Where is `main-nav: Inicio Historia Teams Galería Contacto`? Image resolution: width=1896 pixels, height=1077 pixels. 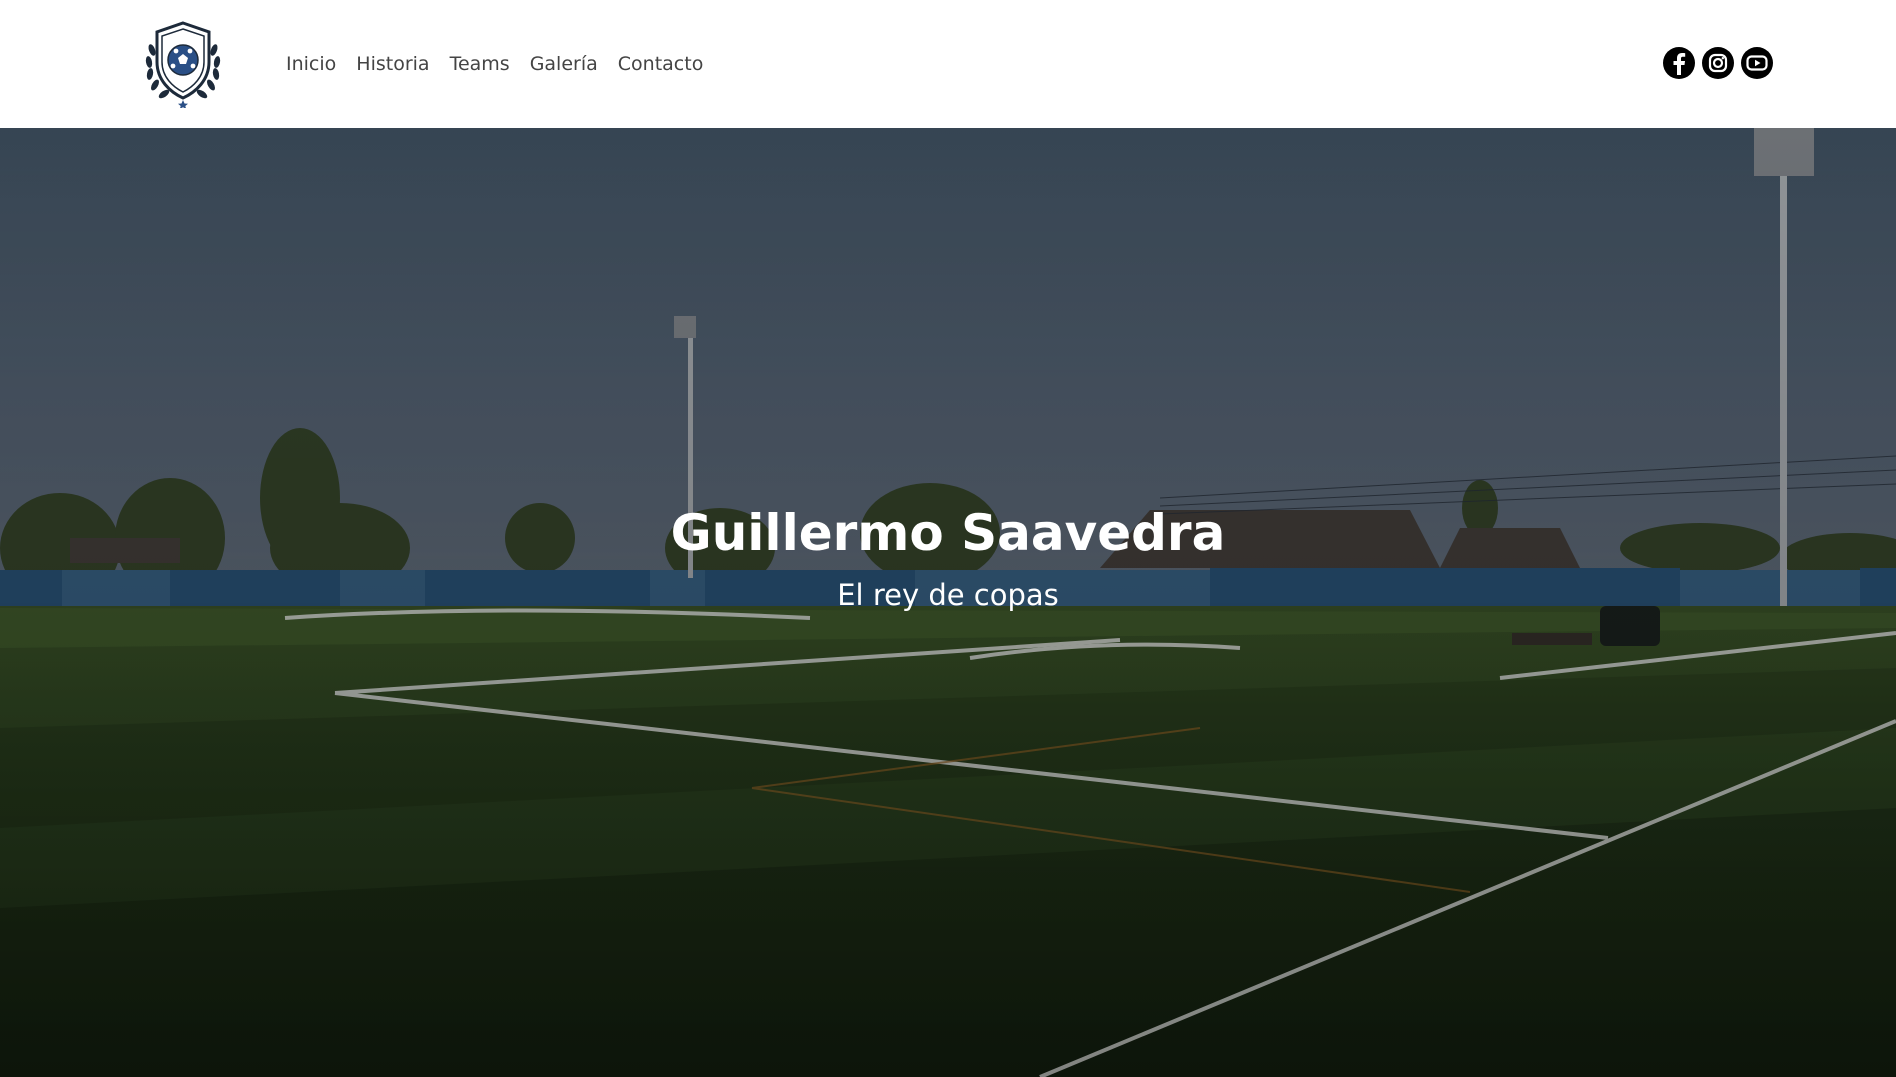 main-nav: Inicio Historia Teams Galería Contacto is located at coordinates (504, 64).